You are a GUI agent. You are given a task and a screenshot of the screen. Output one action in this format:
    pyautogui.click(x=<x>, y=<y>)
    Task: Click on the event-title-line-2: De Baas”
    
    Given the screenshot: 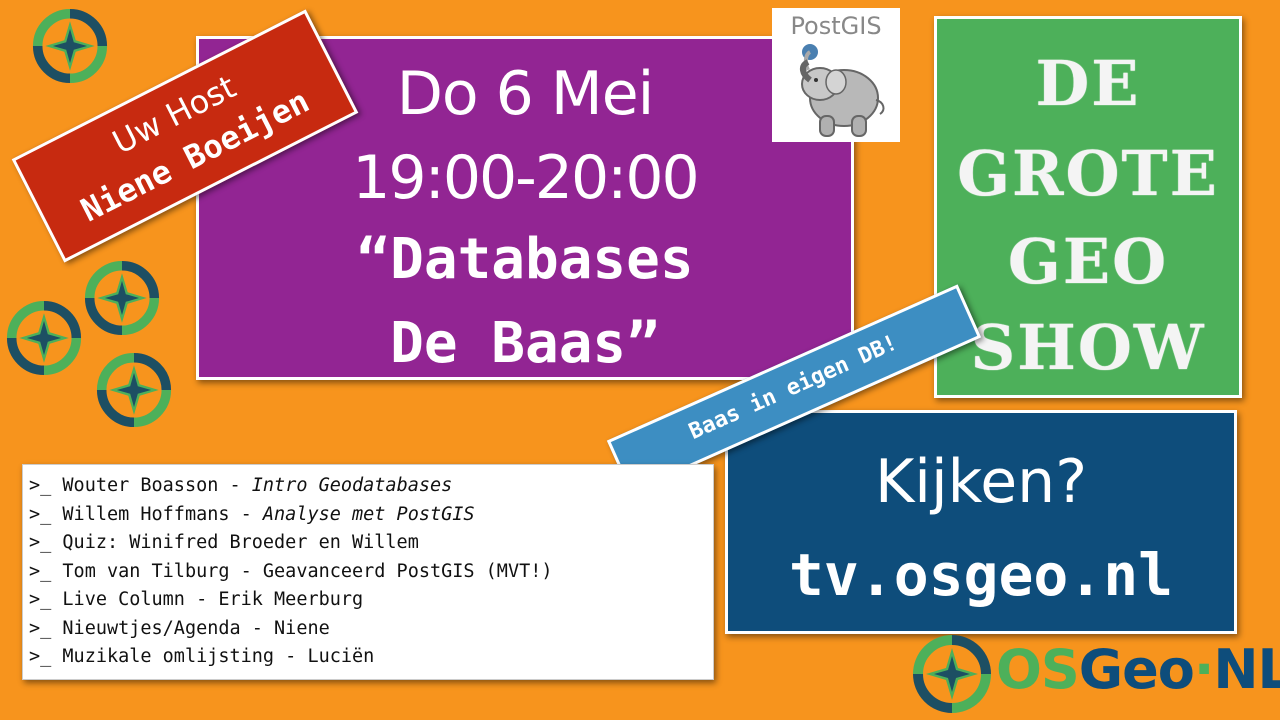 What is the action you would take?
    pyautogui.click(x=525, y=343)
    